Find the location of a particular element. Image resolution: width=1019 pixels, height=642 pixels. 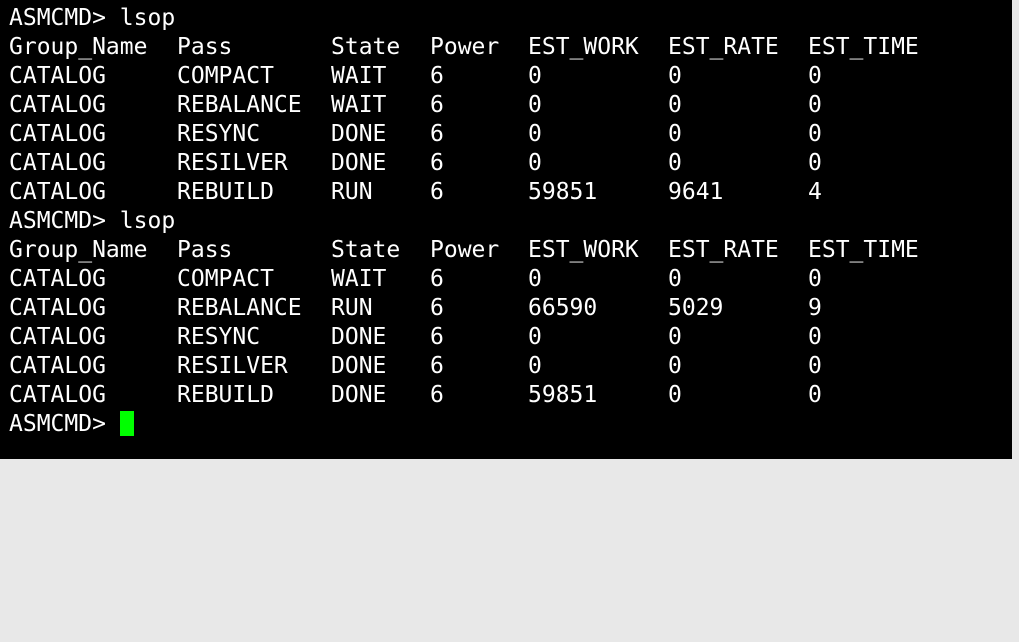

table-row: CATALOG REBALANCE WAIT 6 0 0 0 is located at coordinates (506, 105).